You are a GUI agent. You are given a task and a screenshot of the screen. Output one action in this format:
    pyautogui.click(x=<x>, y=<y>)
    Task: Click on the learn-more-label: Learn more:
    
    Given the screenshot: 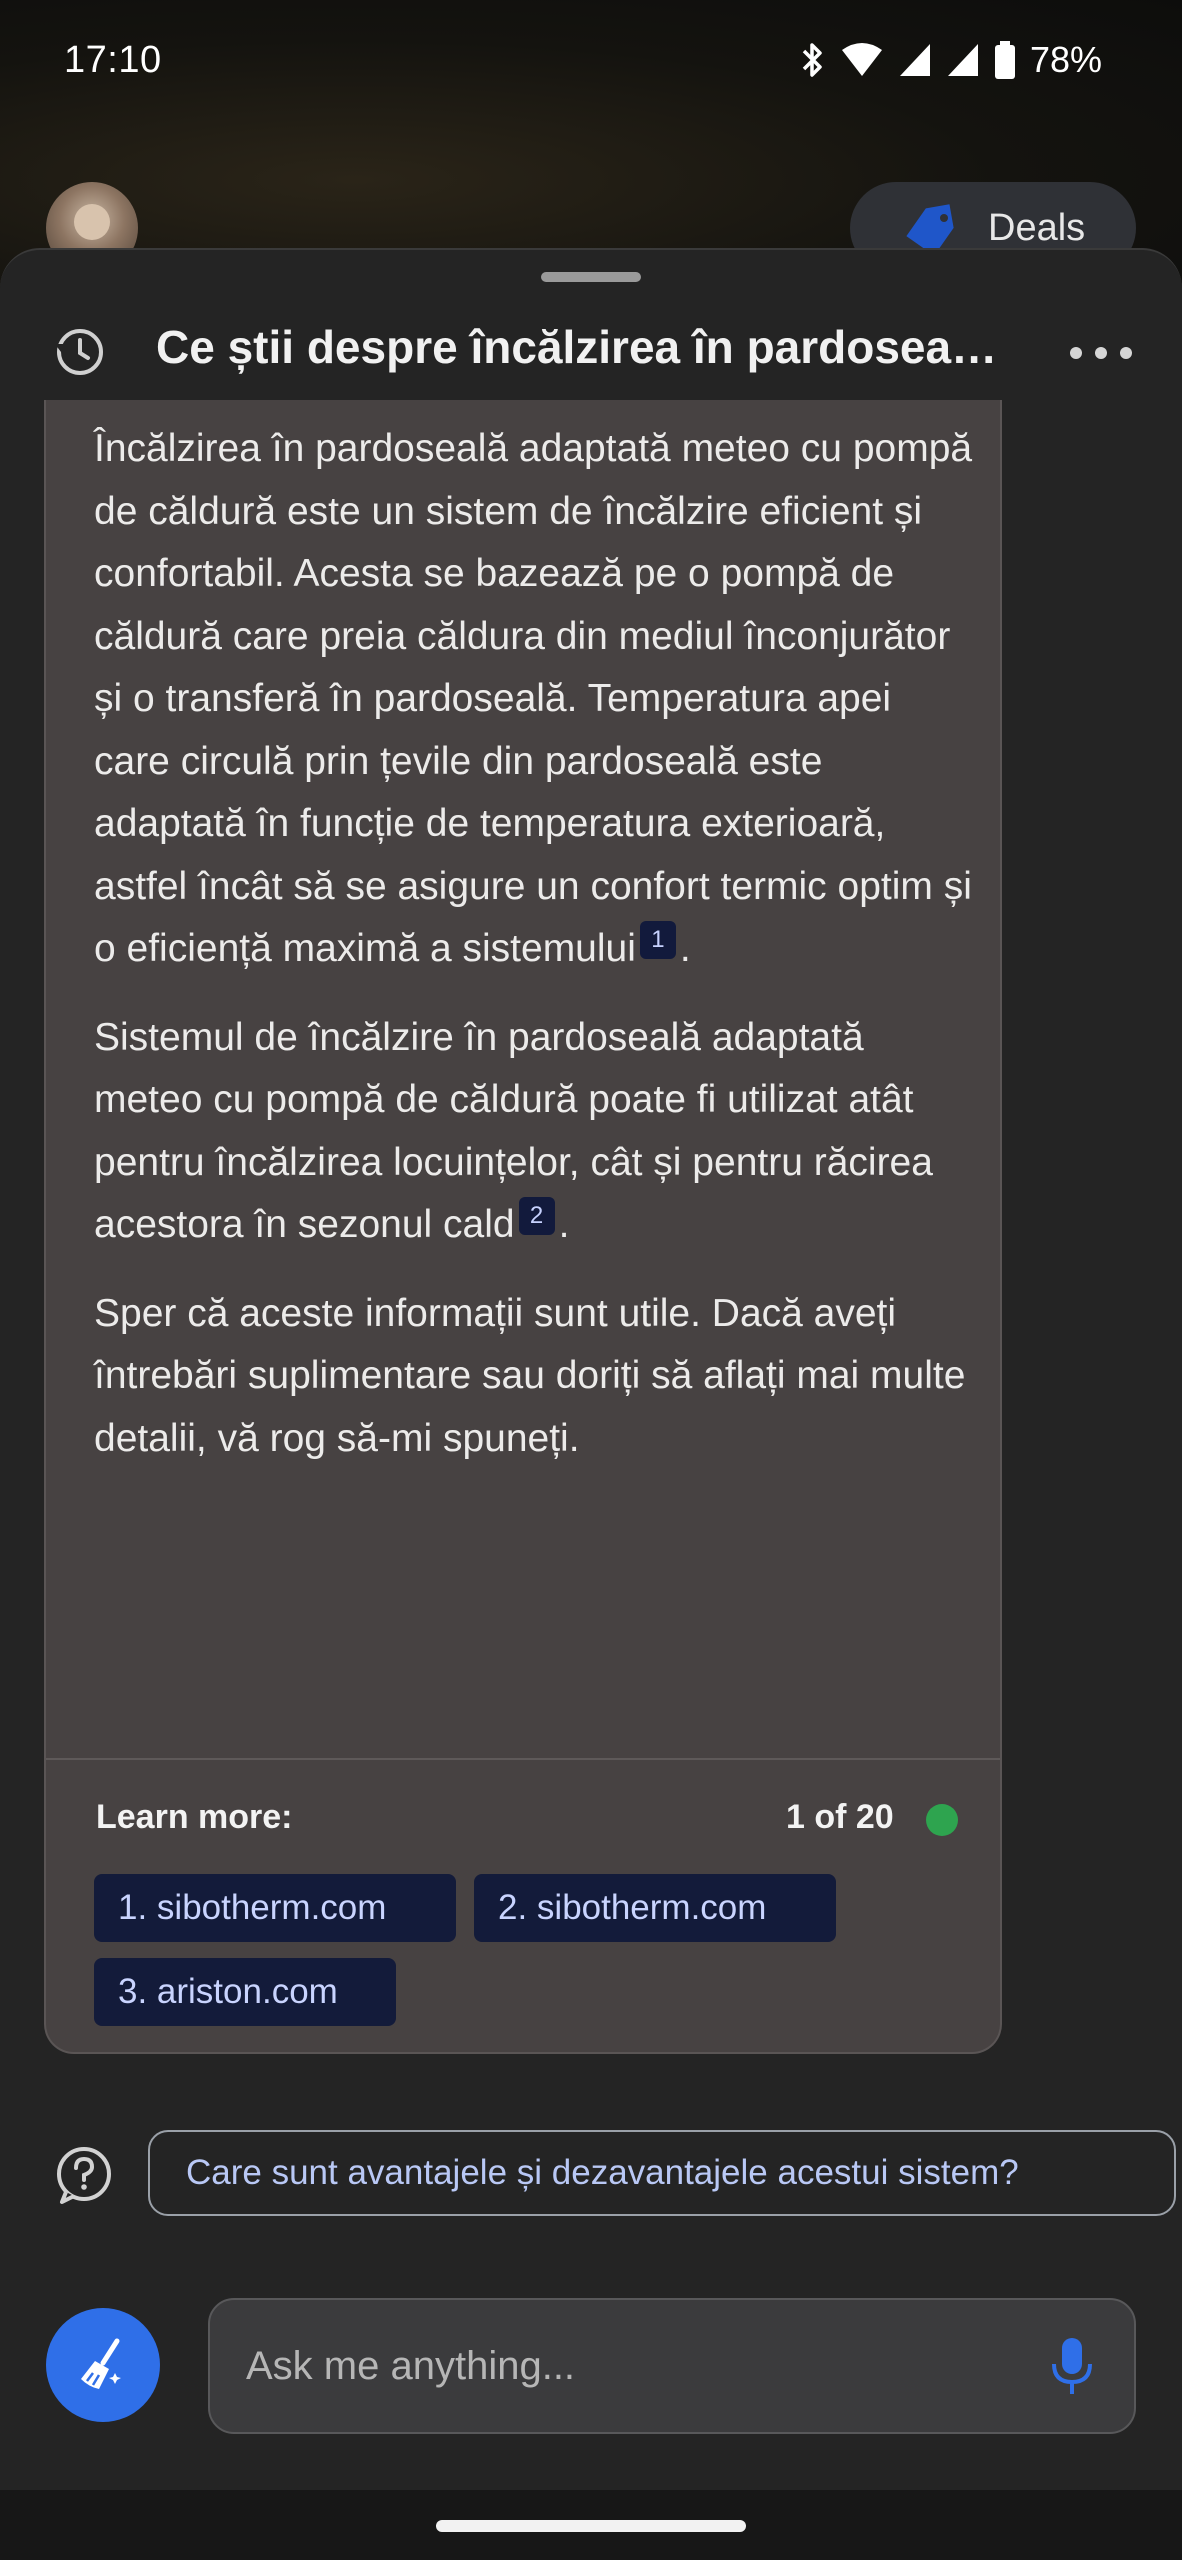 What is the action you would take?
    pyautogui.click(x=194, y=1817)
    